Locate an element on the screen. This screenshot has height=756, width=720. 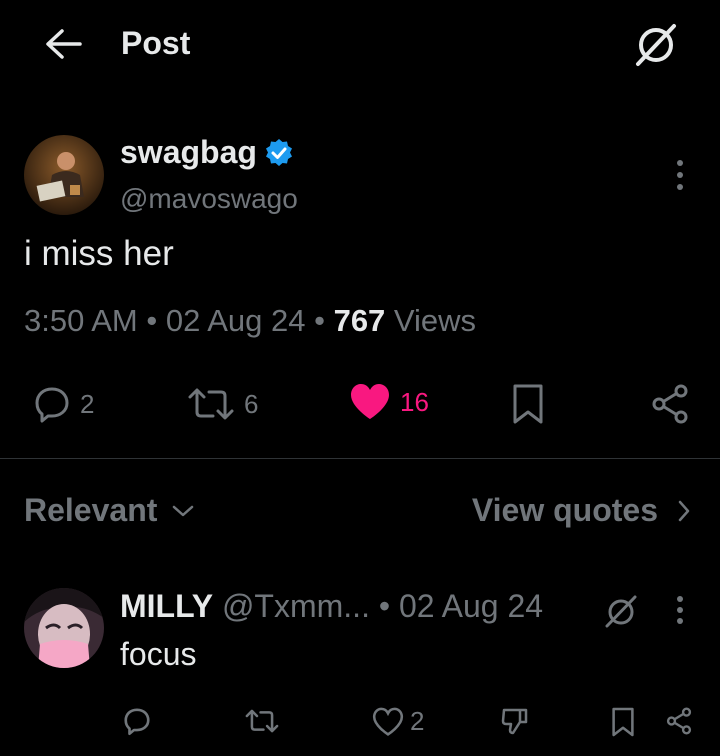
like-count: 16 is located at coordinates (414, 401).